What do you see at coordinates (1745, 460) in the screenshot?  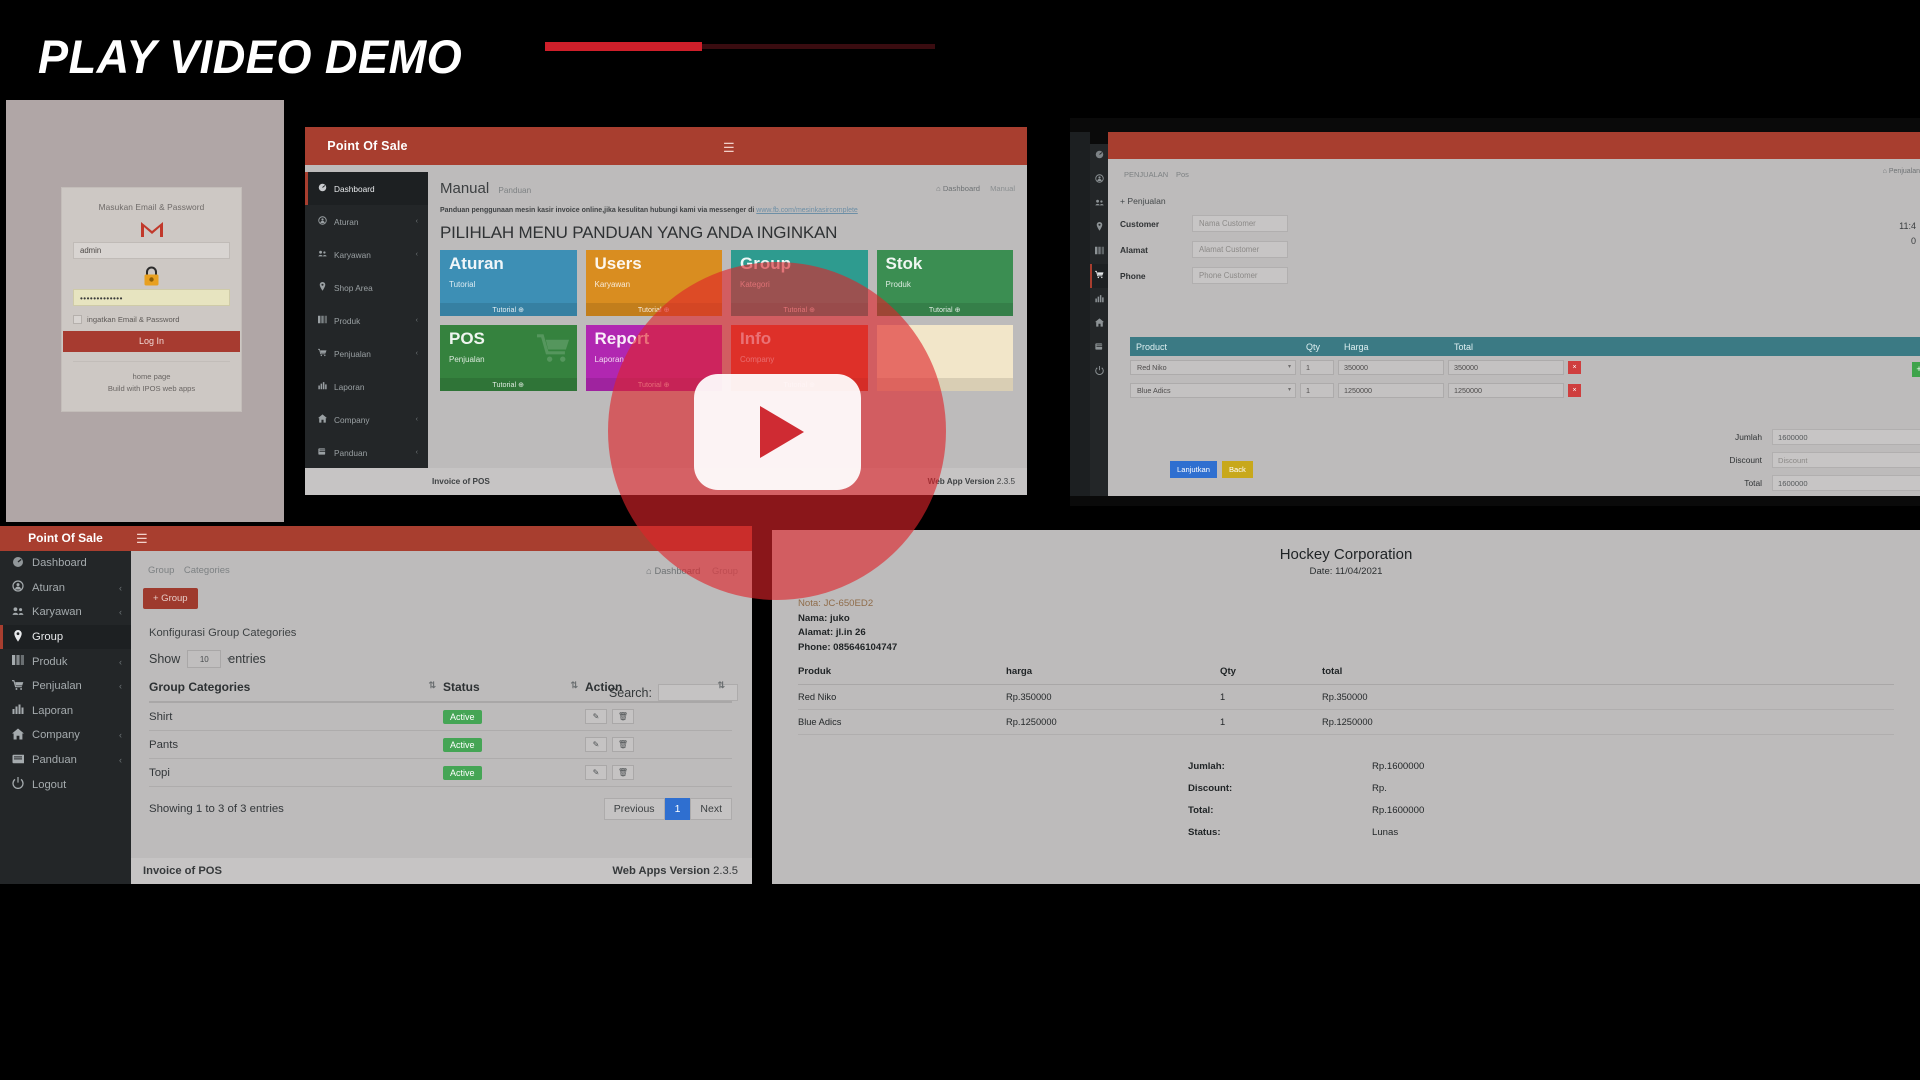 I see `total-label: Discount` at bounding box center [1745, 460].